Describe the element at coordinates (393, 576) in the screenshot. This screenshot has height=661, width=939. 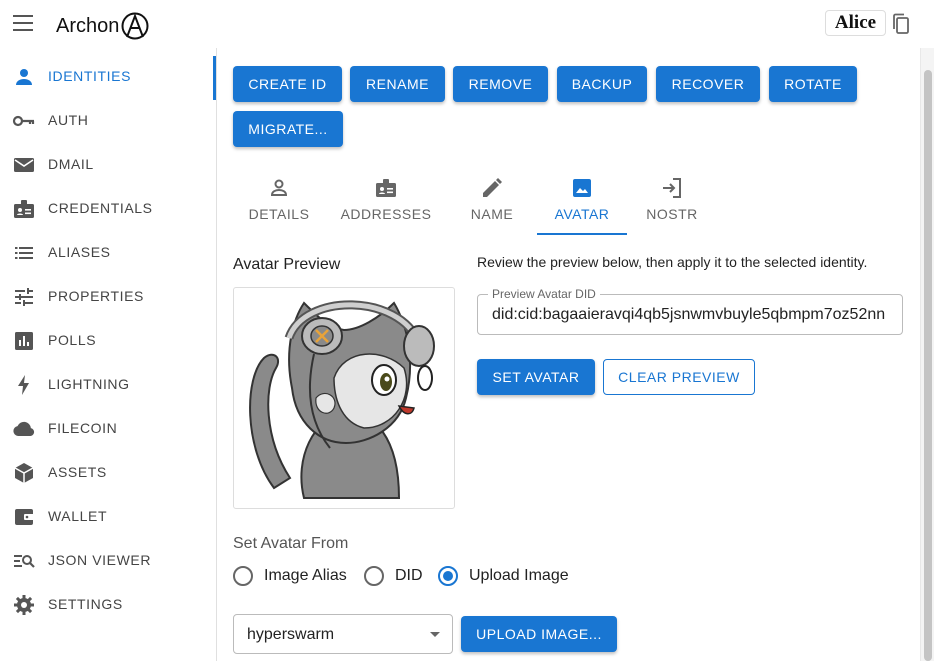
I see `radio-did: DID` at that location.